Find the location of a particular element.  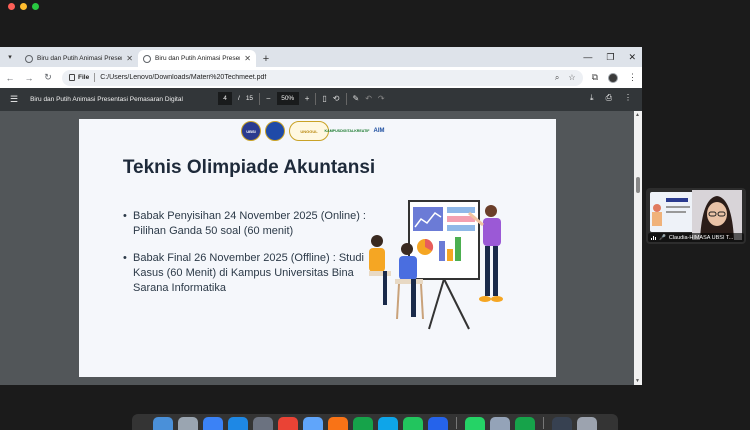

aim-logo: AIM is located at coordinates (379, 131).